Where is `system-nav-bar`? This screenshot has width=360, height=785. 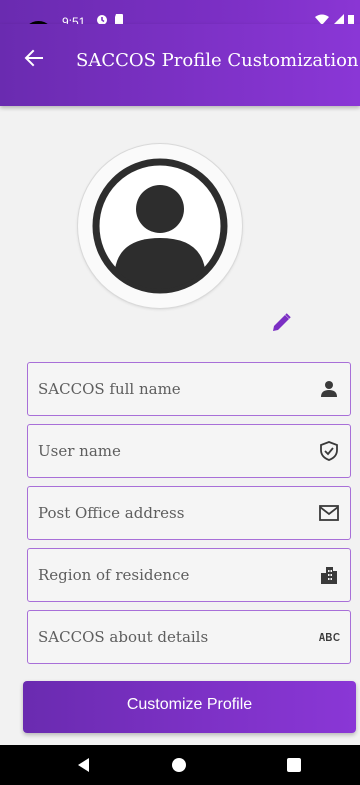 system-nav-bar is located at coordinates (180, 765).